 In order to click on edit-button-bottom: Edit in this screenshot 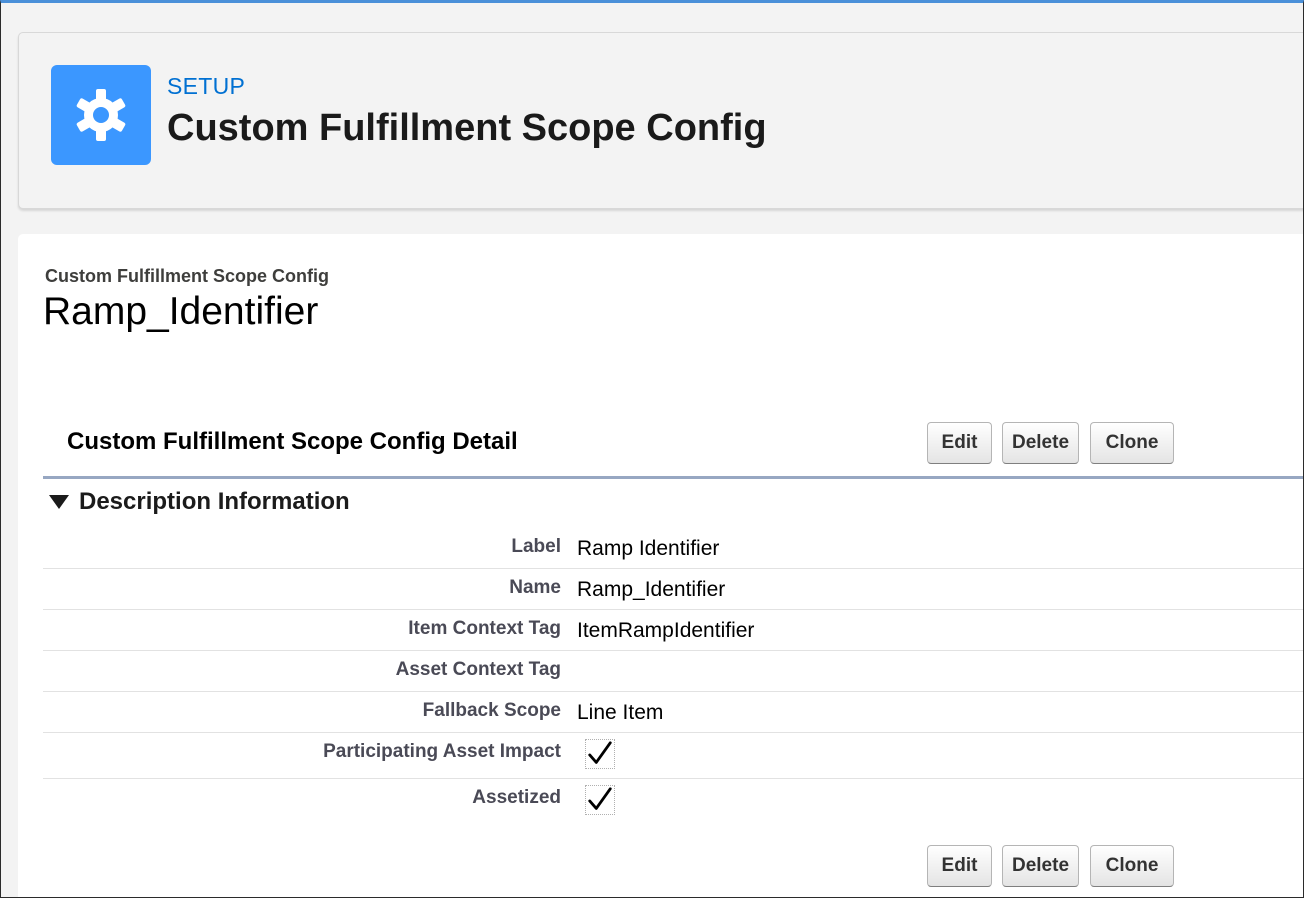, I will do `click(959, 866)`.